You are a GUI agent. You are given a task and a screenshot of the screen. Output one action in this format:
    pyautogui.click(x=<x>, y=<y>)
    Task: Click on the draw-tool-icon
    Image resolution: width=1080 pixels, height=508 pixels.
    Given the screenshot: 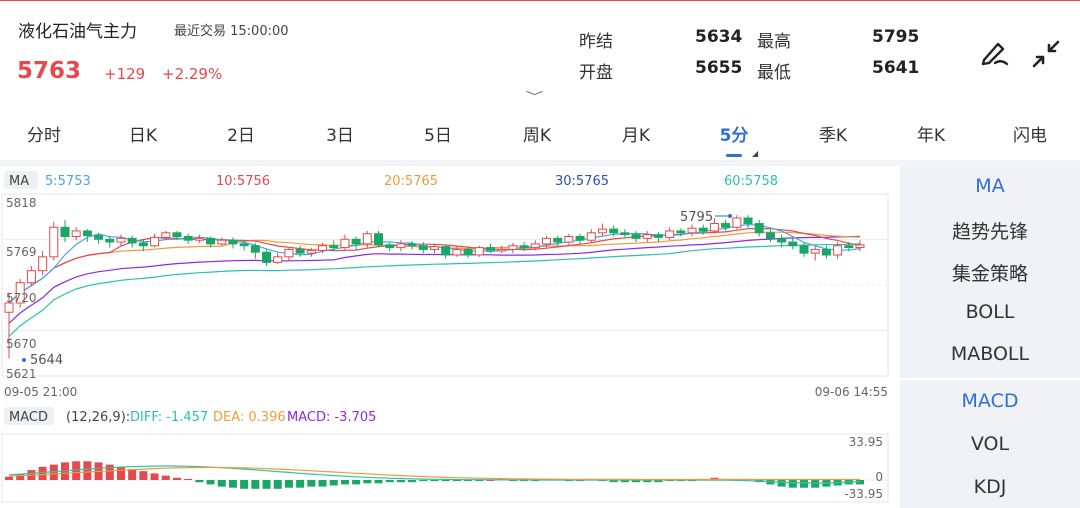 What is the action you would take?
    pyautogui.click(x=995, y=53)
    